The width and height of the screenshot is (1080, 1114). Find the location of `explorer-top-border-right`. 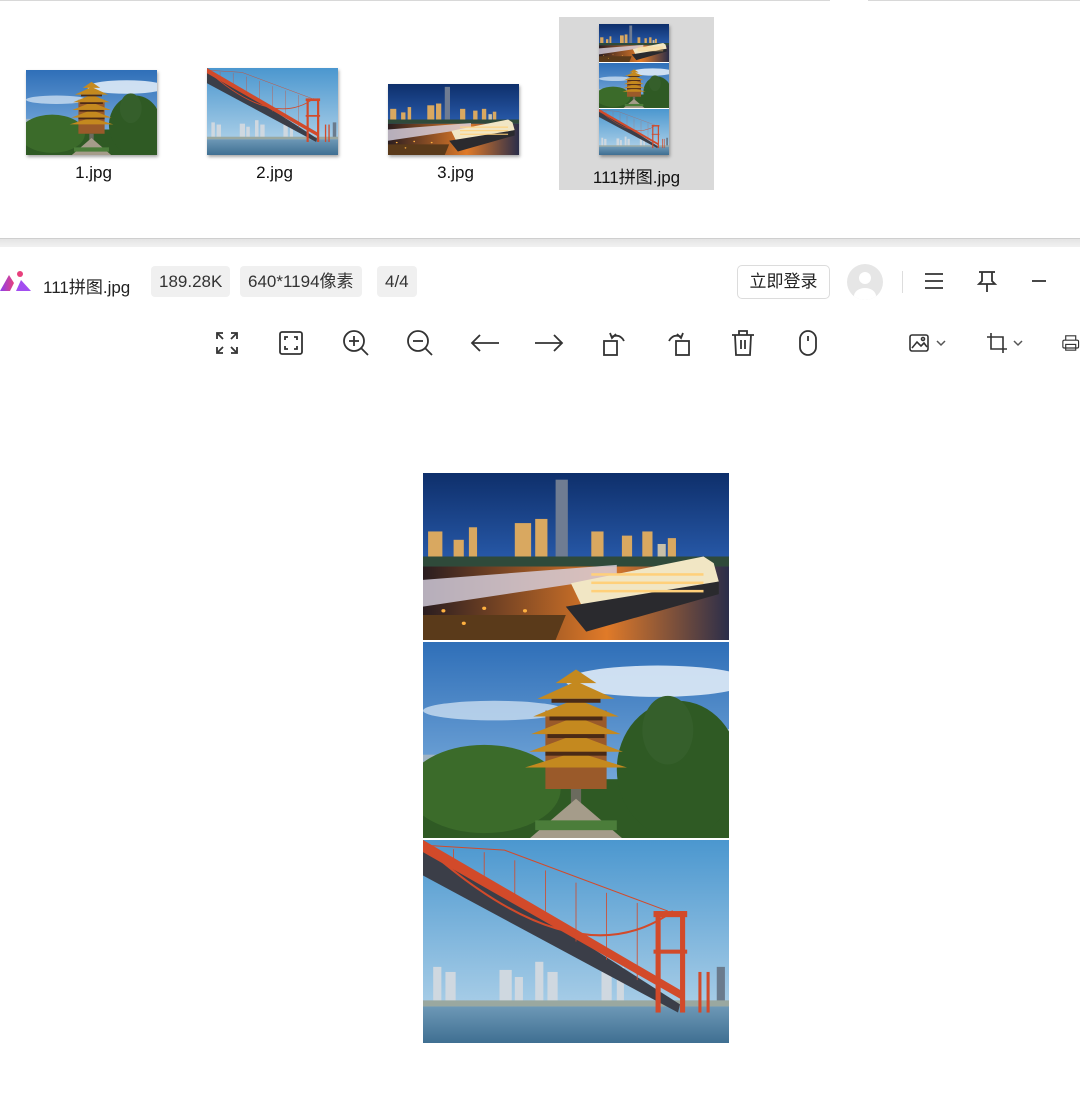

explorer-top-border-right is located at coordinates (974, 0).